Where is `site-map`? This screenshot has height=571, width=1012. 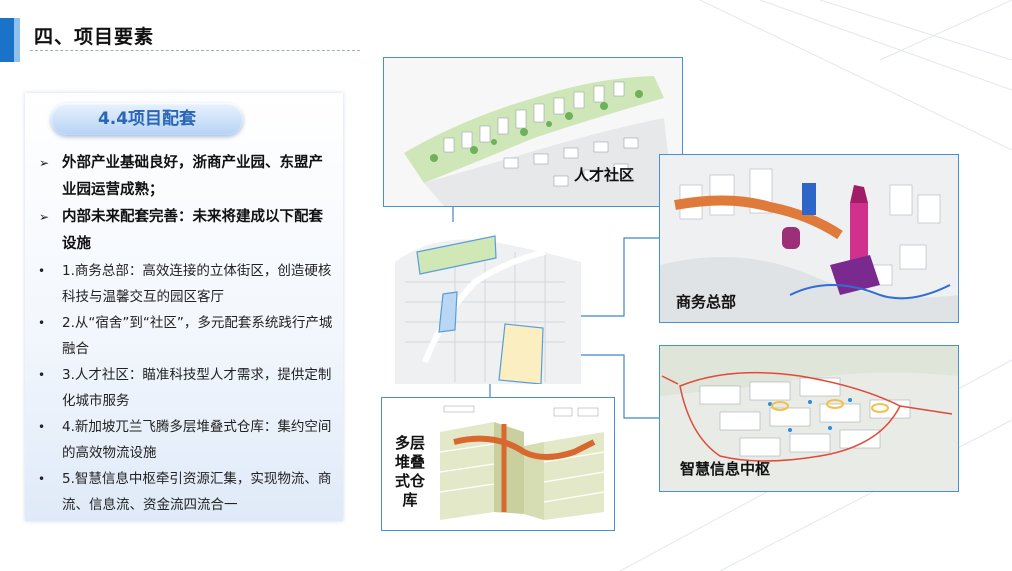
site-map is located at coordinates (488, 303).